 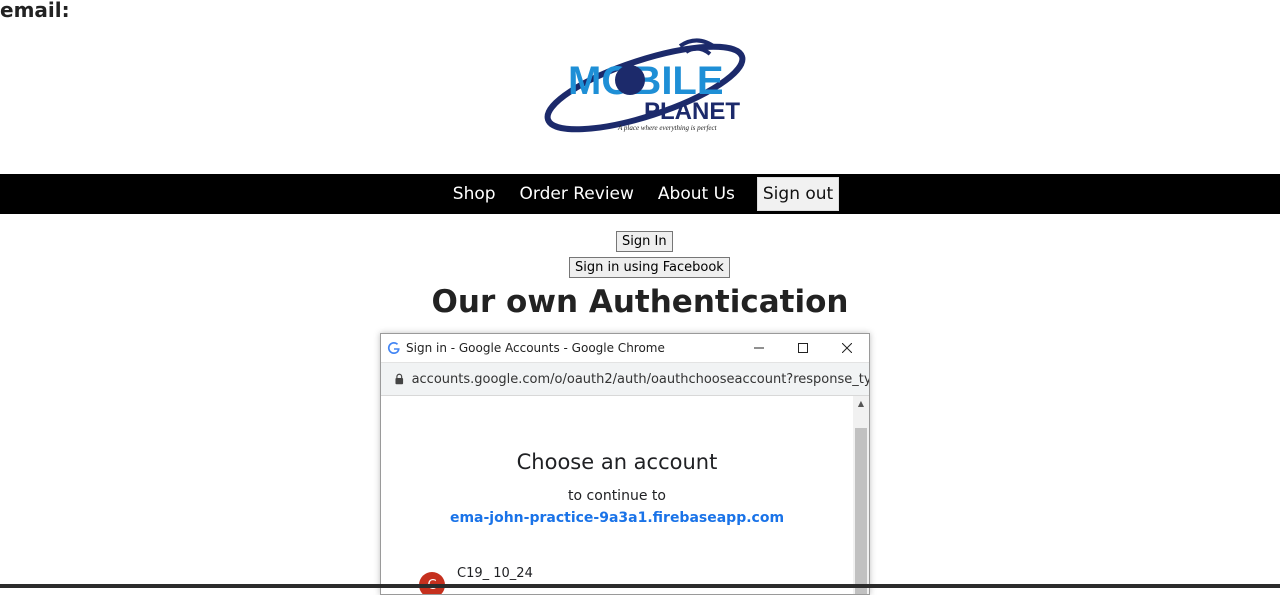 I want to click on nav-shop: Shop, so click(x=474, y=194).